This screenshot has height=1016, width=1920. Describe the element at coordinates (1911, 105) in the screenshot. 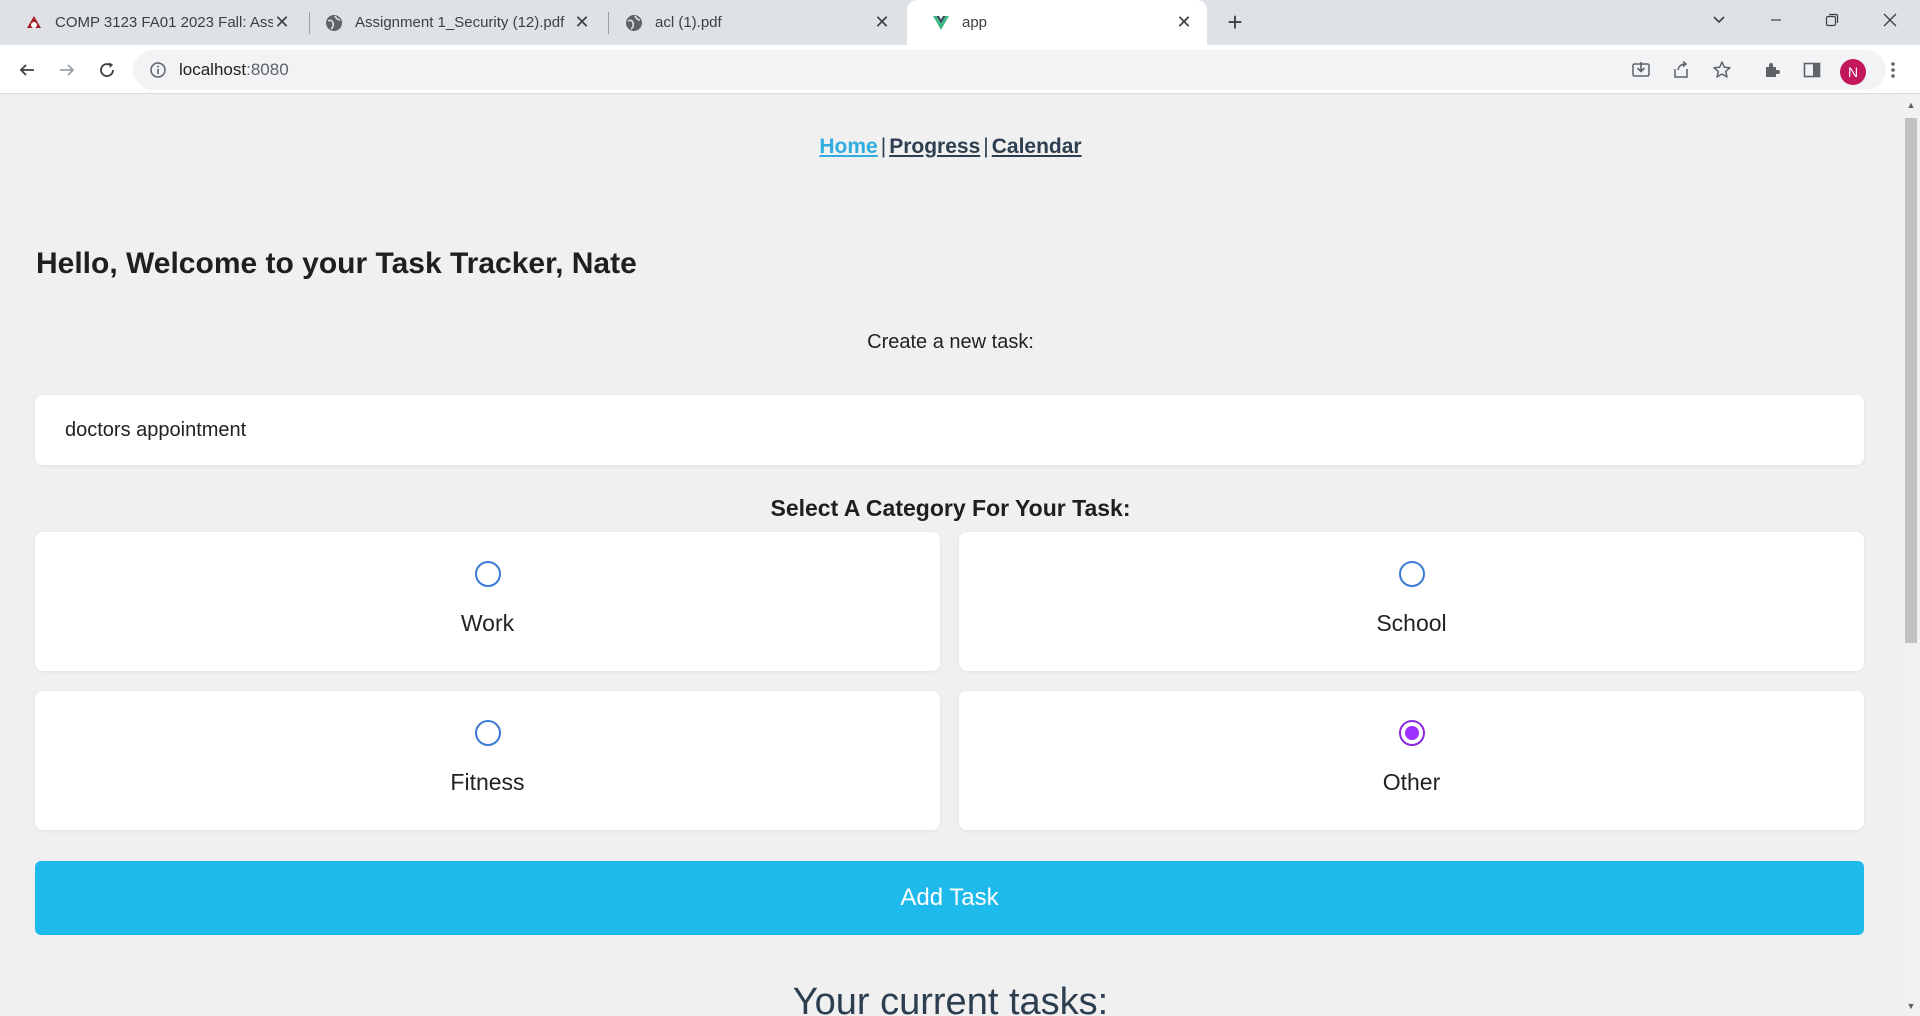

I see `scroll-up-icon: ▲` at that location.